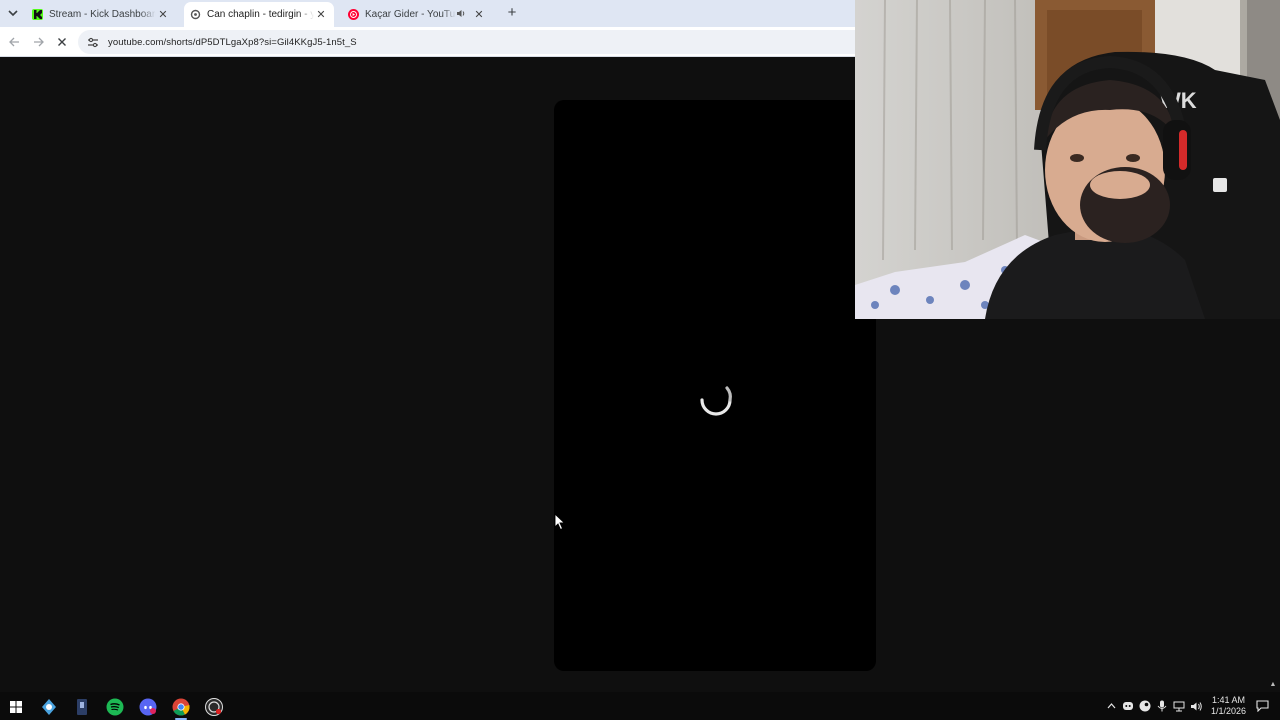 The height and width of the screenshot is (720, 1280). I want to click on network-icon, so click(1179, 706).